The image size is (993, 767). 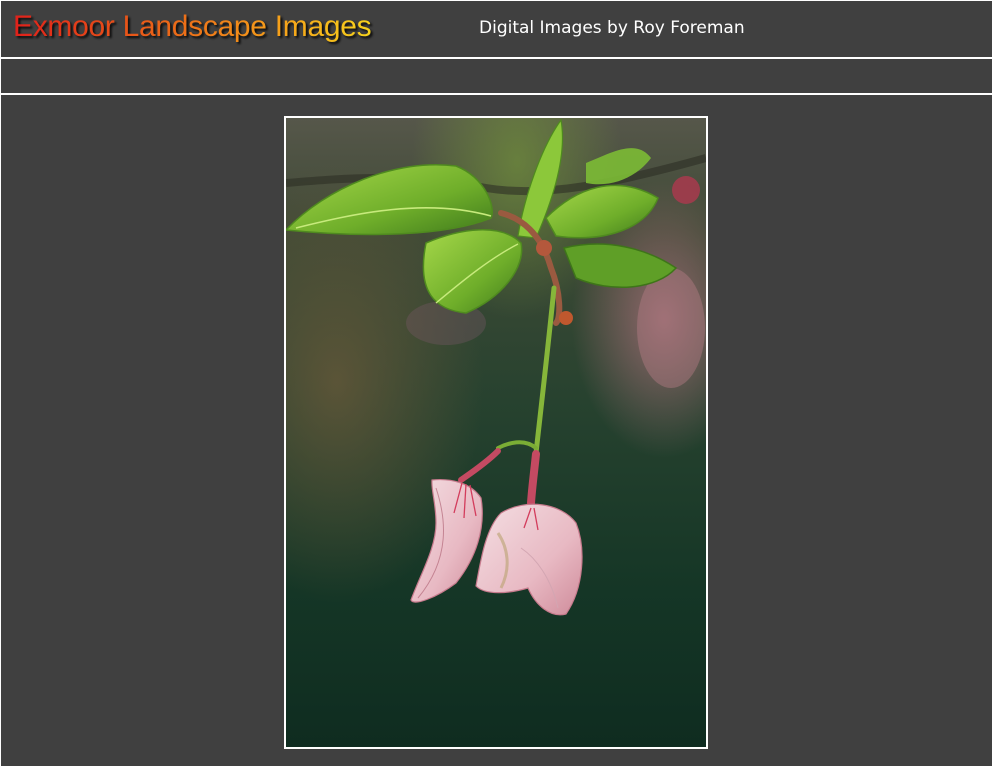 What do you see at coordinates (612, 28) in the screenshot?
I see `site-subtitle: Digital Images by Roy Foreman` at bounding box center [612, 28].